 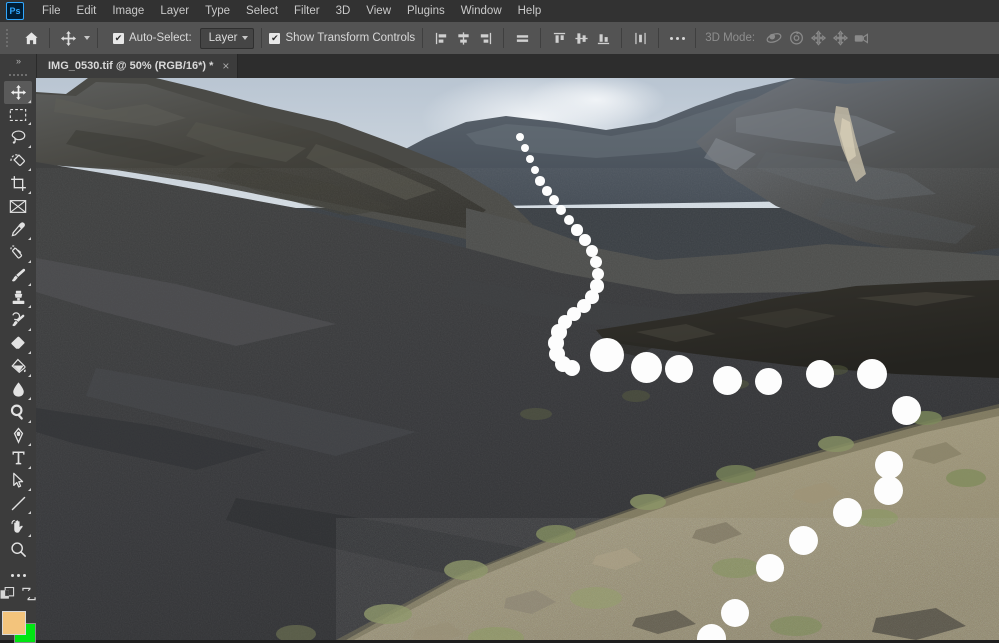 What do you see at coordinates (68, 38) in the screenshot?
I see `move-tool-icon` at bounding box center [68, 38].